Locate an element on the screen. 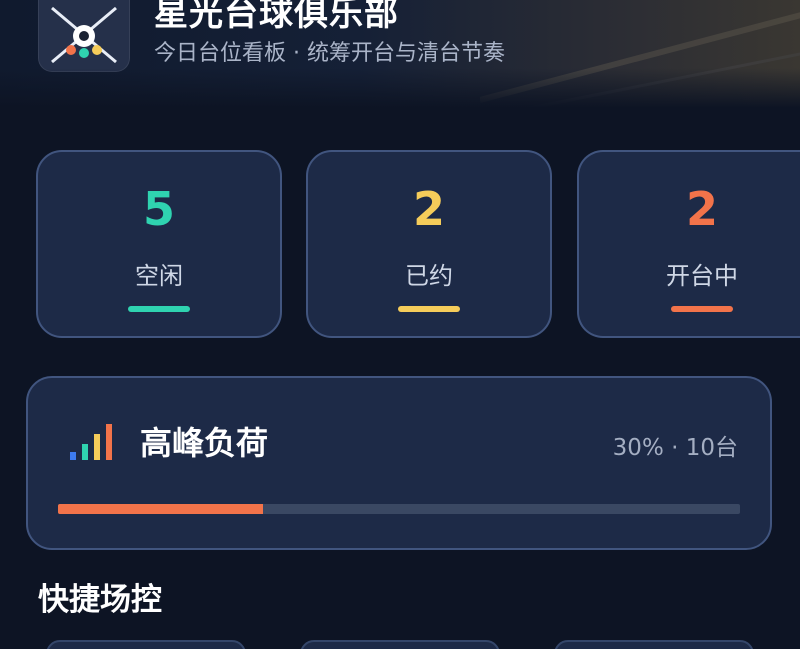 The width and height of the screenshot is (800, 649). club-name: 星光台球俱乐部 is located at coordinates (276, 17).